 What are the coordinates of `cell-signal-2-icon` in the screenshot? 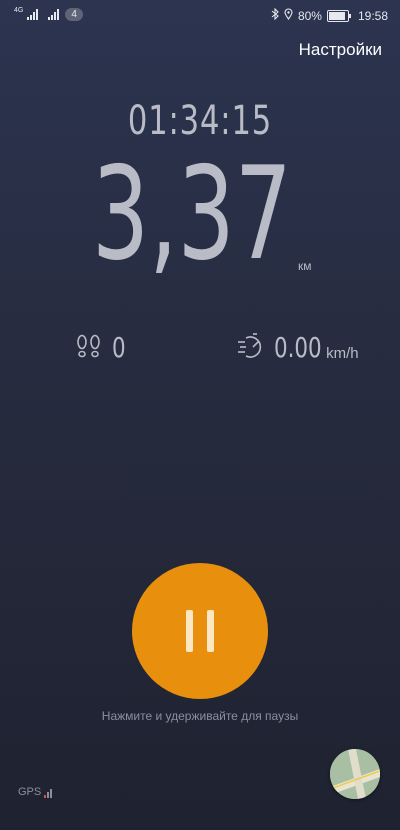 It's located at (54, 14).